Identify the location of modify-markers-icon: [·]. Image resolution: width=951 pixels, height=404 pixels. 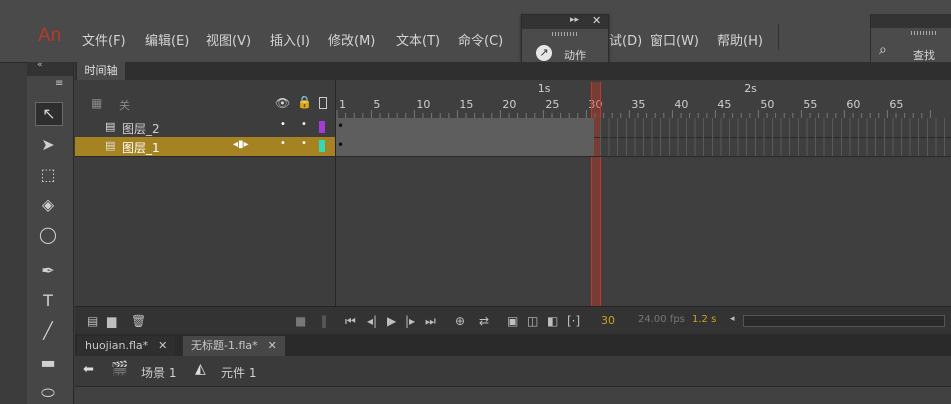
(573, 321).